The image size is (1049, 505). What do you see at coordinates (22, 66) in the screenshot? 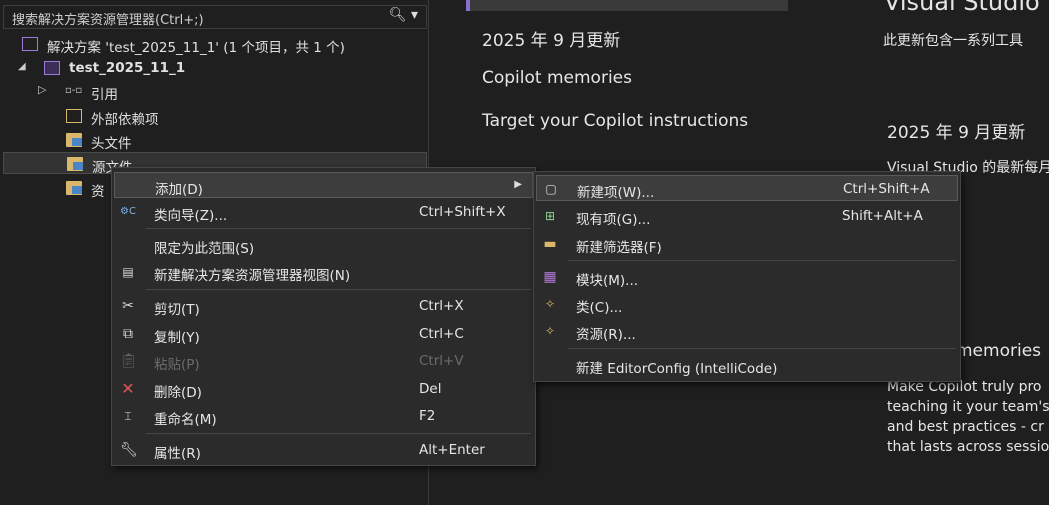
I see `collapse-arrow-icon: ◢` at bounding box center [22, 66].